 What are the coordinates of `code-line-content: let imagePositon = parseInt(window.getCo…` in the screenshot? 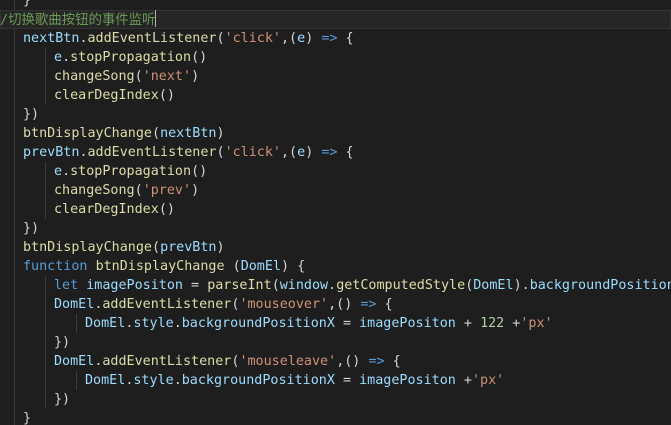 It's located at (362, 285).